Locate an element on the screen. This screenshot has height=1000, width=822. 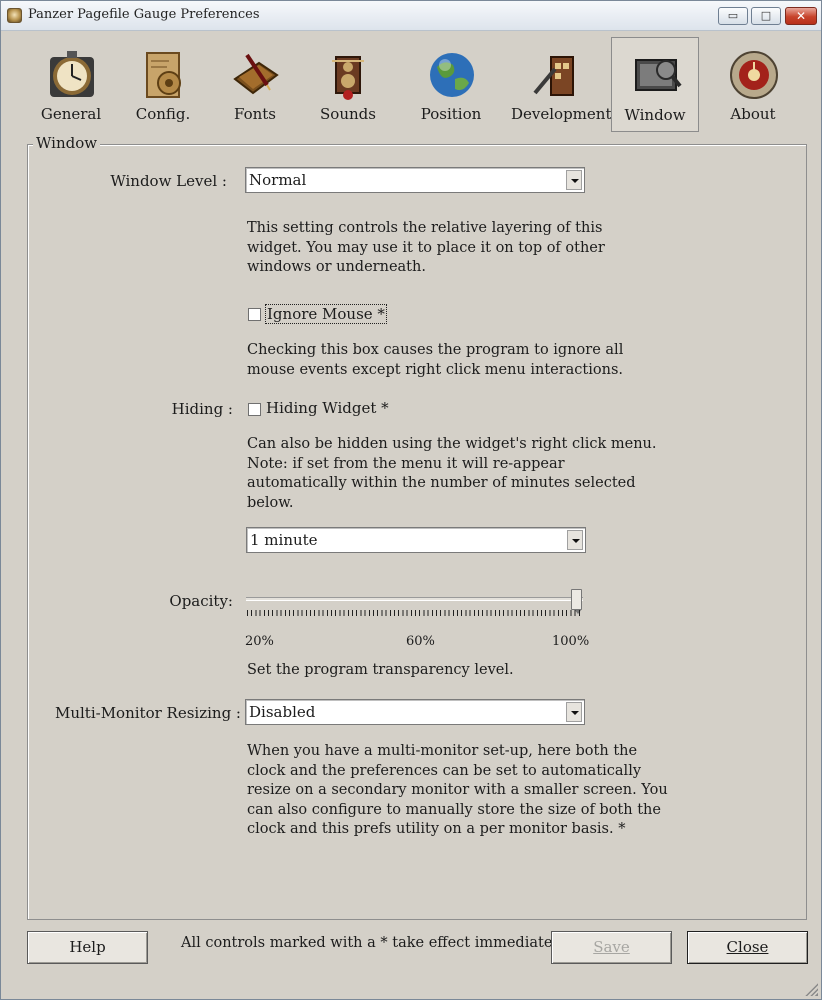
multi-monitor-select: Disabled is located at coordinates (415, 712).